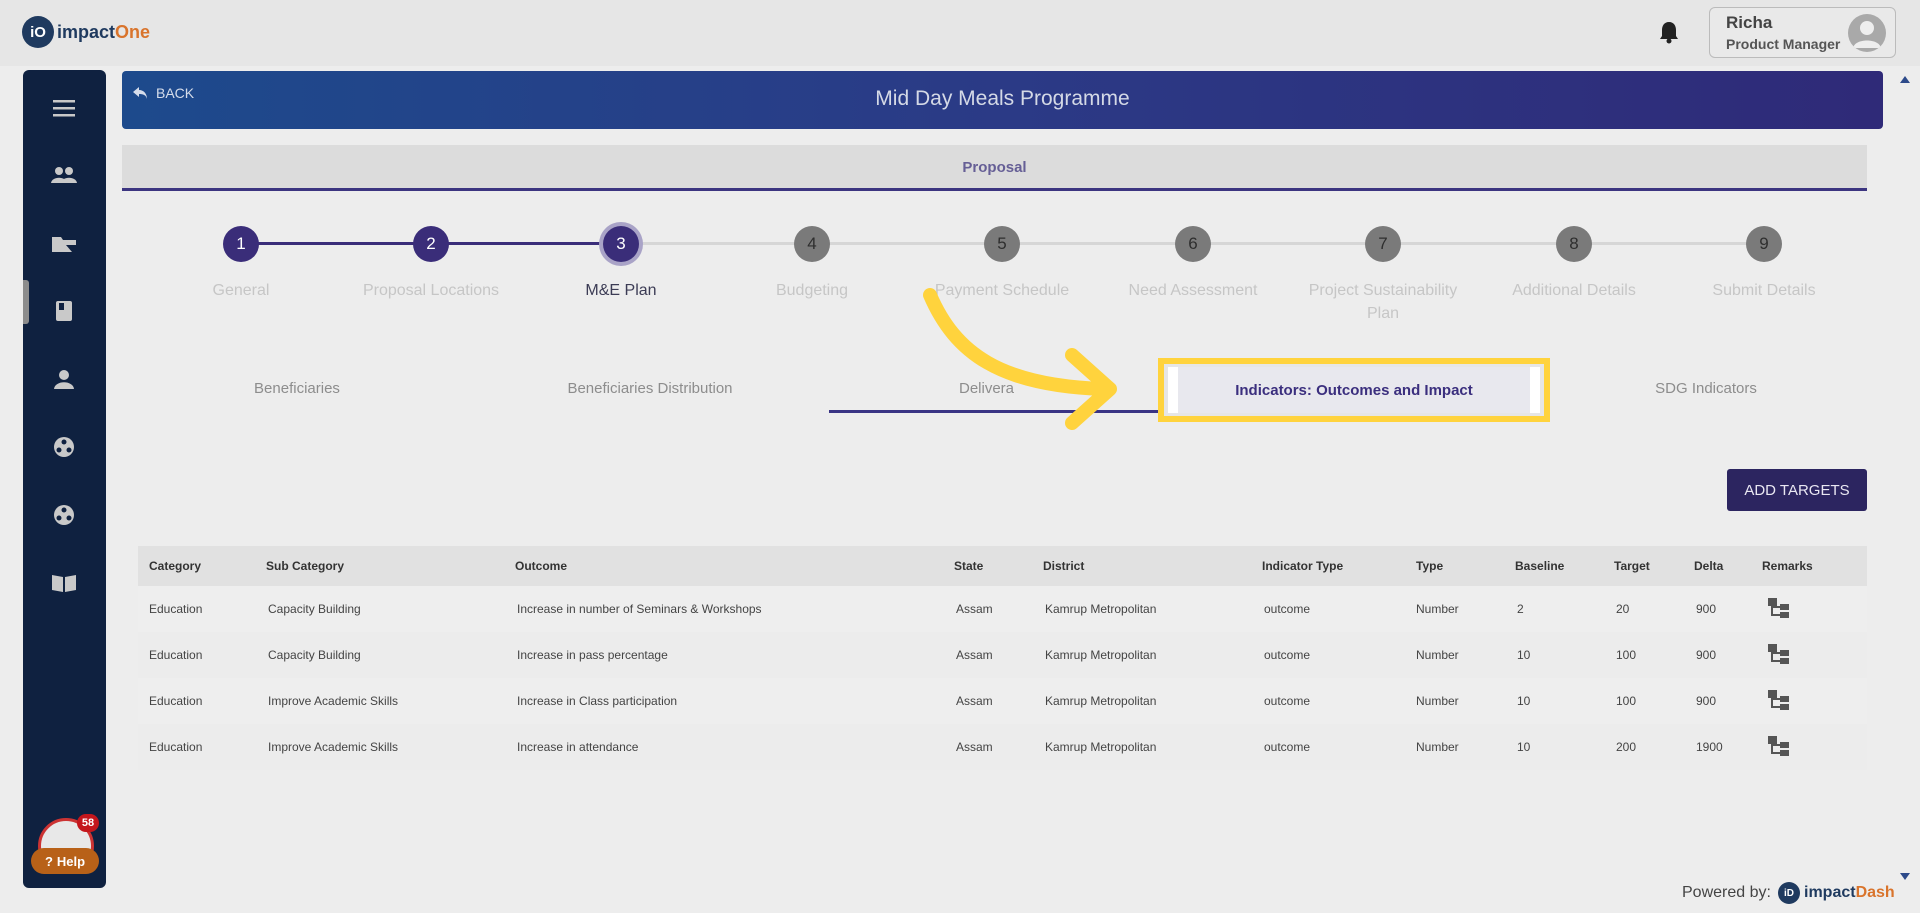 This screenshot has width=1920, height=913. What do you see at coordinates (104, 31) in the screenshot?
I see `logo-text: impactOne` at bounding box center [104, 31].